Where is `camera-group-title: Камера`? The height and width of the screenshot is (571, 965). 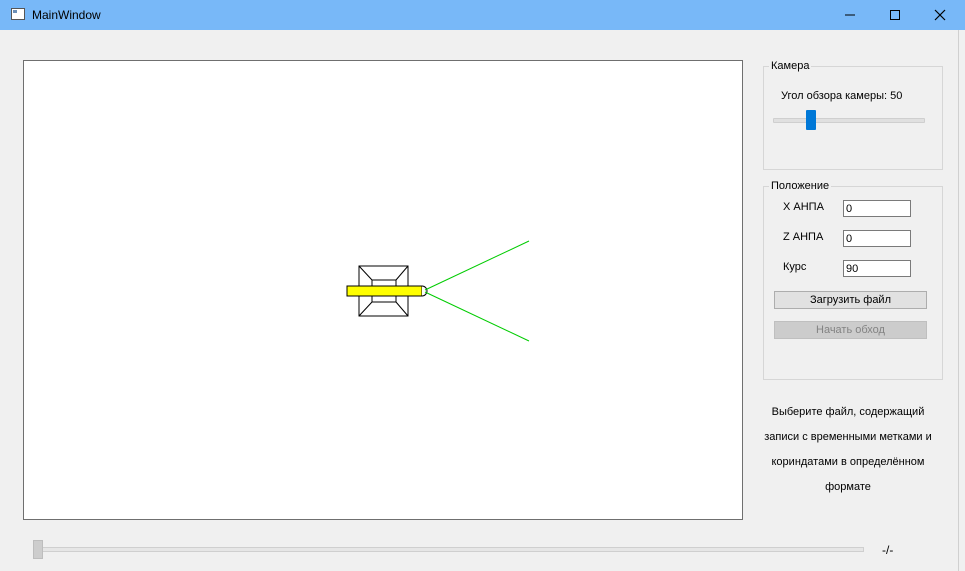
camera-group-title: Камера is located at coordinates (790, 66).